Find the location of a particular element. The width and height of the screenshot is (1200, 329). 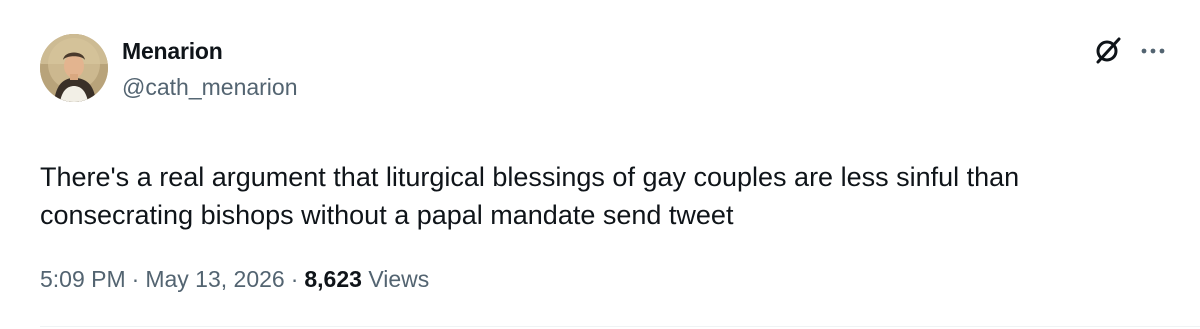

tweet-date: May 13, 2026 is located at coordinates (214, 279).